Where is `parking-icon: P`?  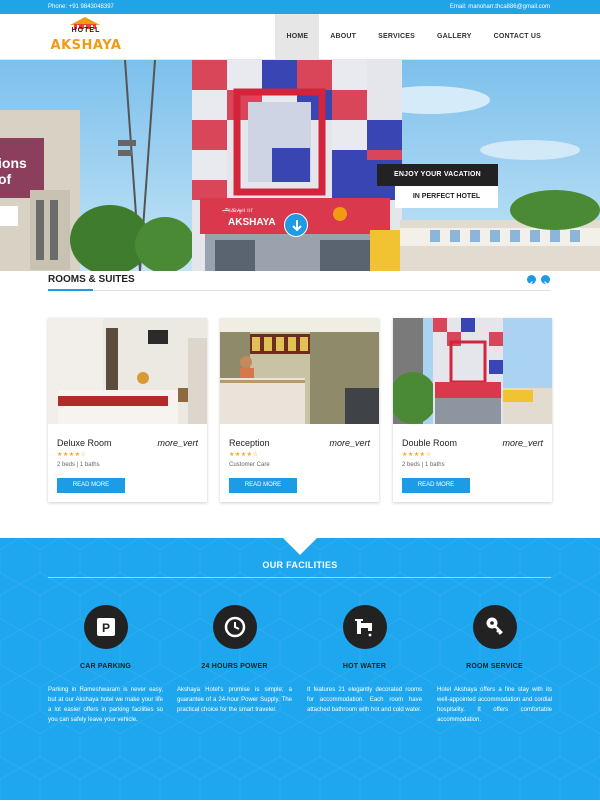 parking-icon: P is located at coordinates (106, 627).